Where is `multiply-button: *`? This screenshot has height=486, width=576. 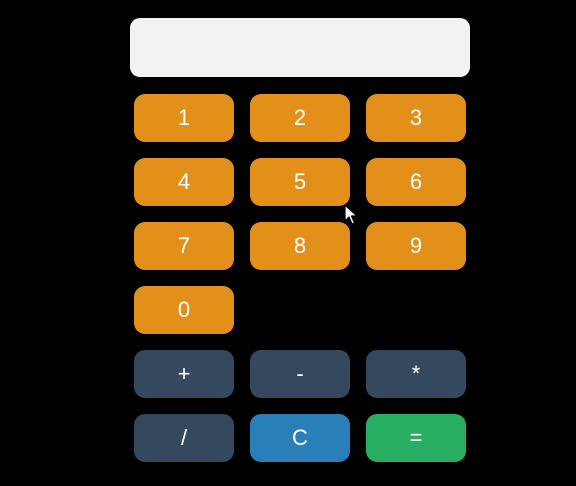
multiply-button: * is located at coordinates (416, 374).